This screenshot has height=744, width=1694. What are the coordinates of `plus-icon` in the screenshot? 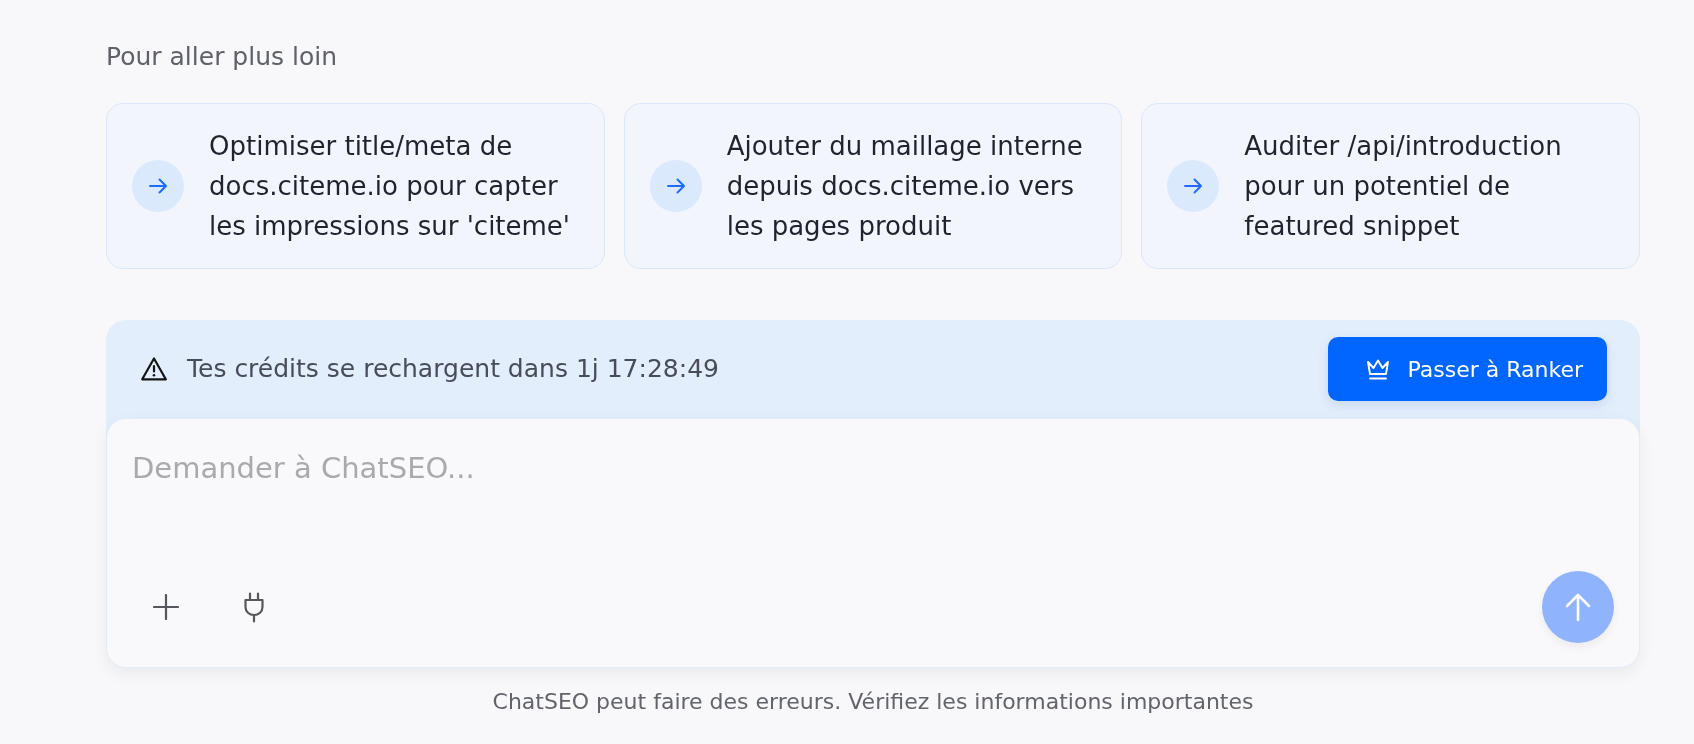 It's located at (166, 607).